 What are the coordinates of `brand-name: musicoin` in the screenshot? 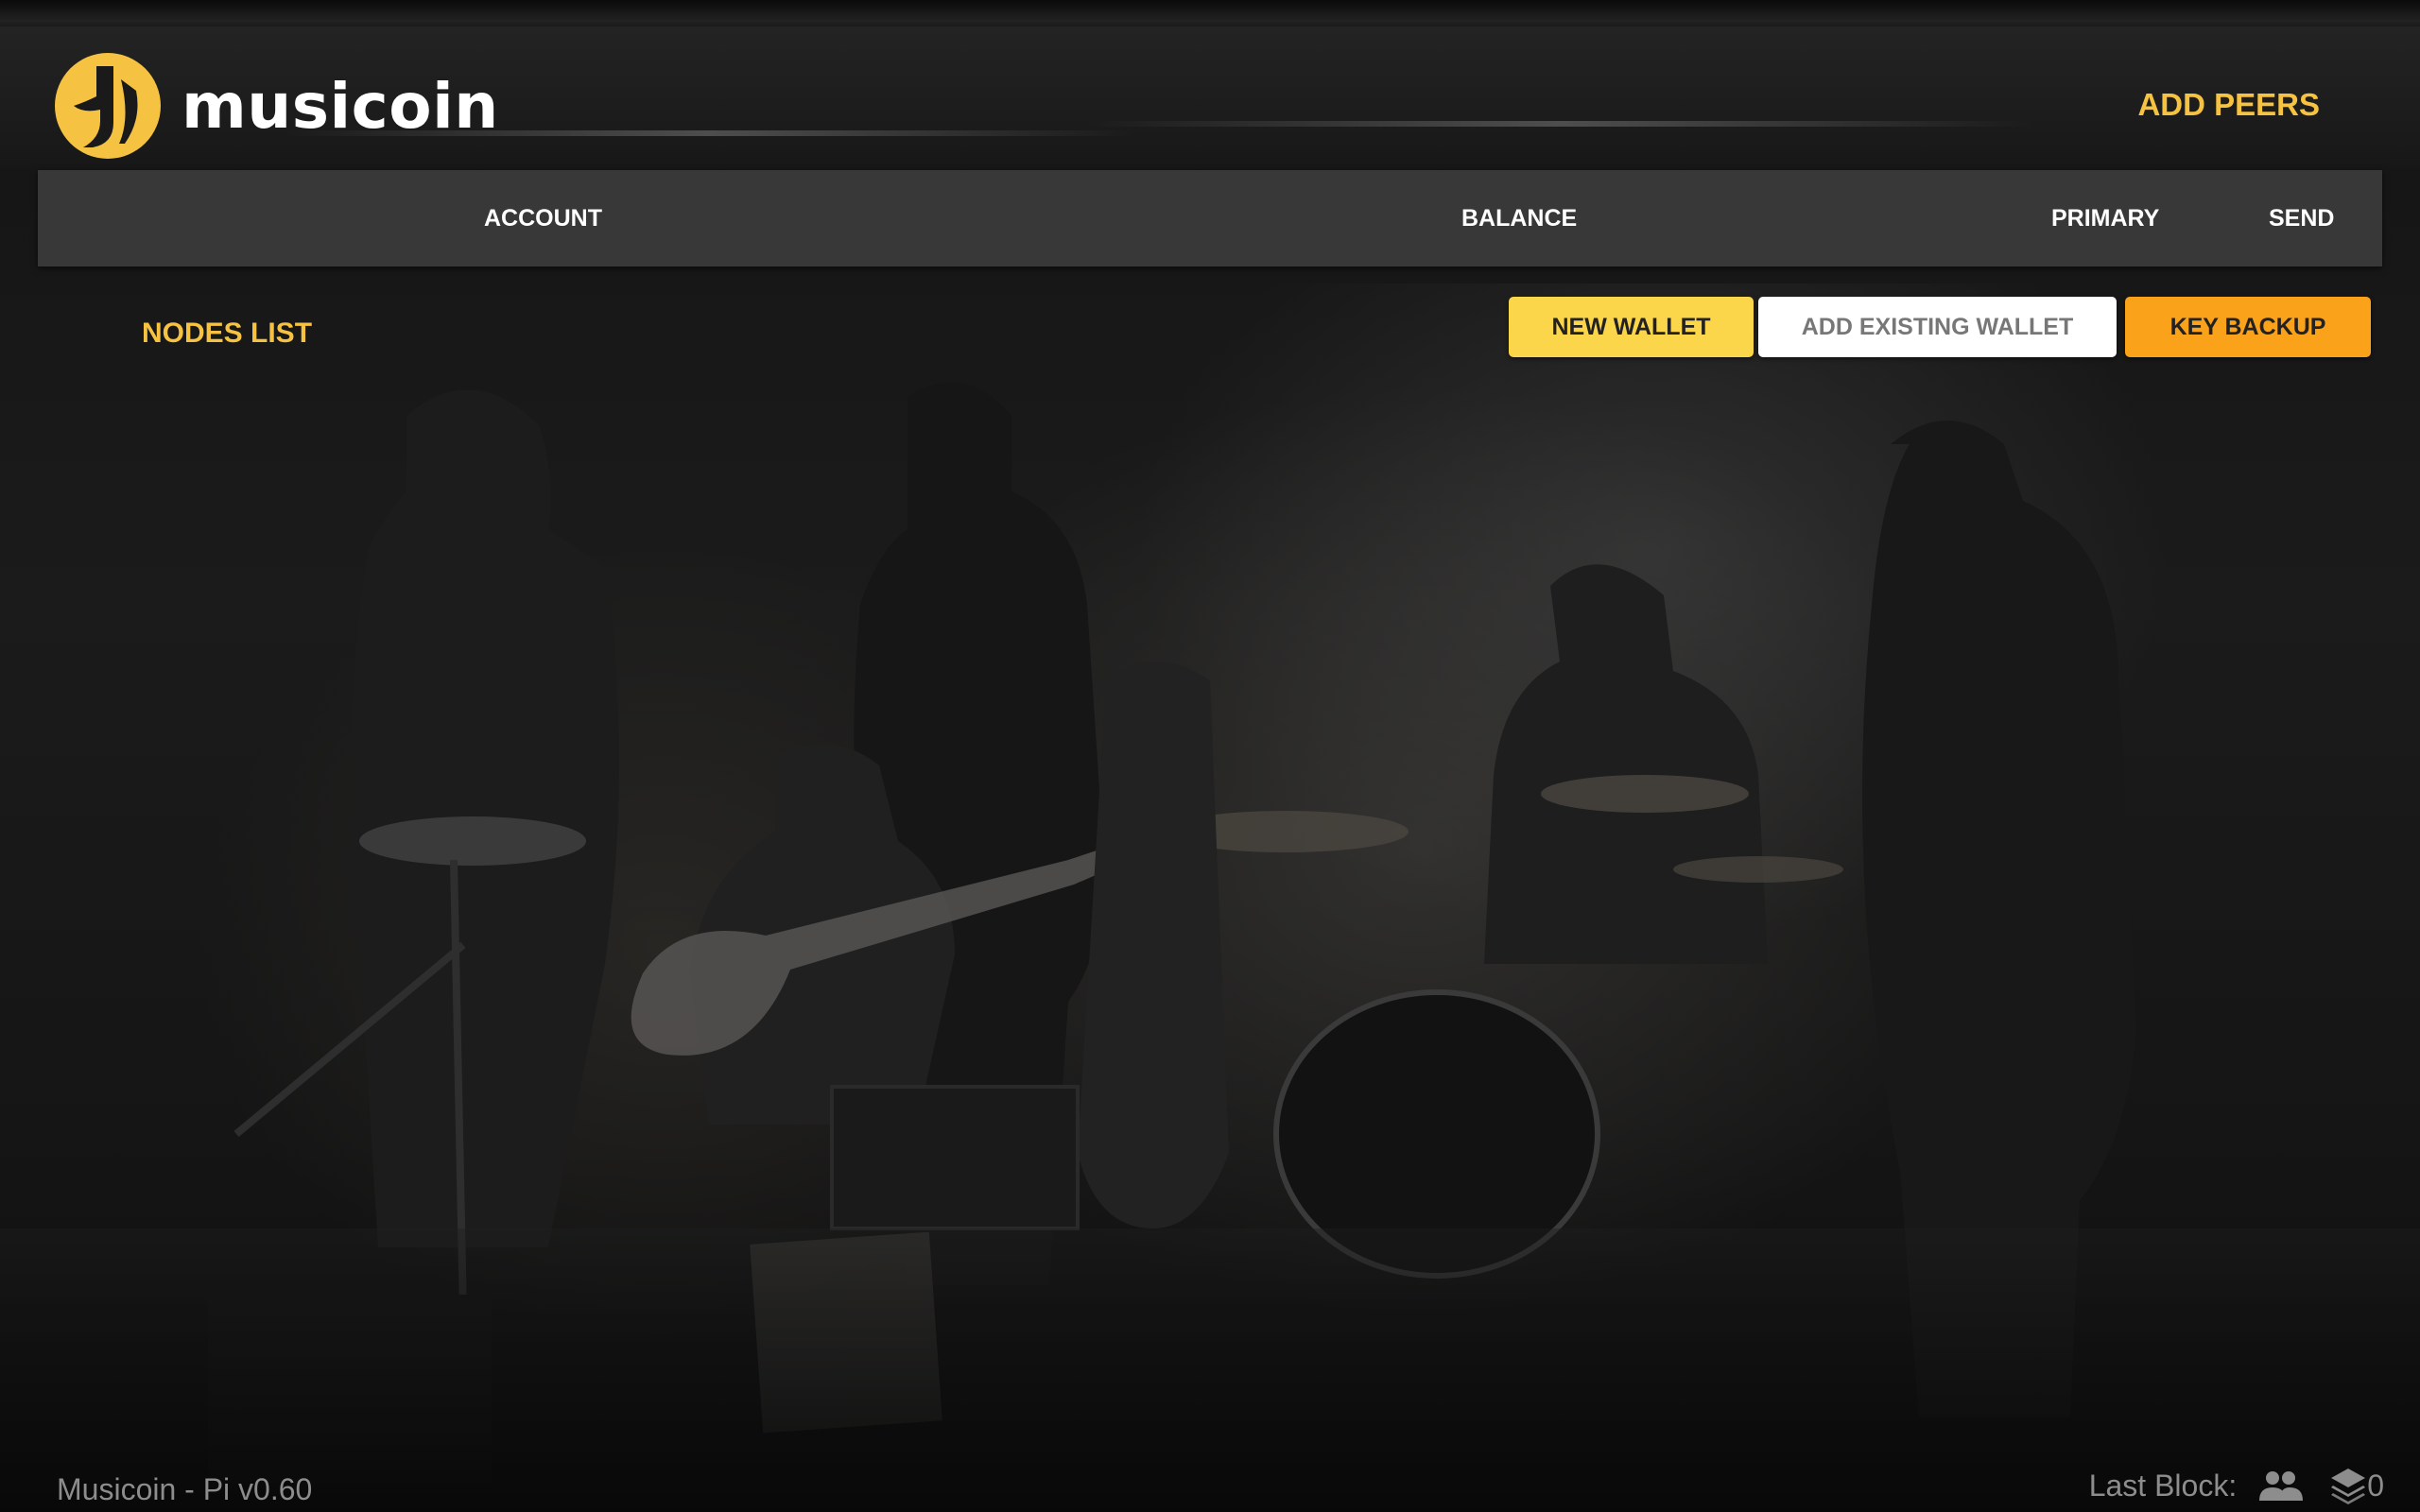 It's located at (341, 106).